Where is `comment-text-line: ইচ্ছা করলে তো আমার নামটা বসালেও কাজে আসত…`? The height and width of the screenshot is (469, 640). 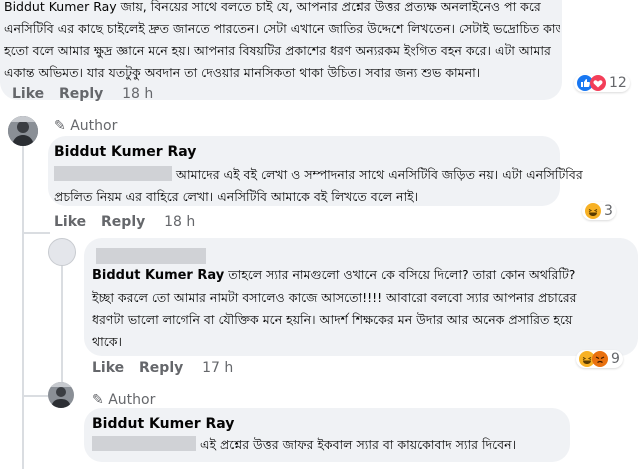 comment-text-line: ইচ্ছা করলে তো আমার নামটা বসালেও কাজে আসত… is located at coordinates (334, 297).